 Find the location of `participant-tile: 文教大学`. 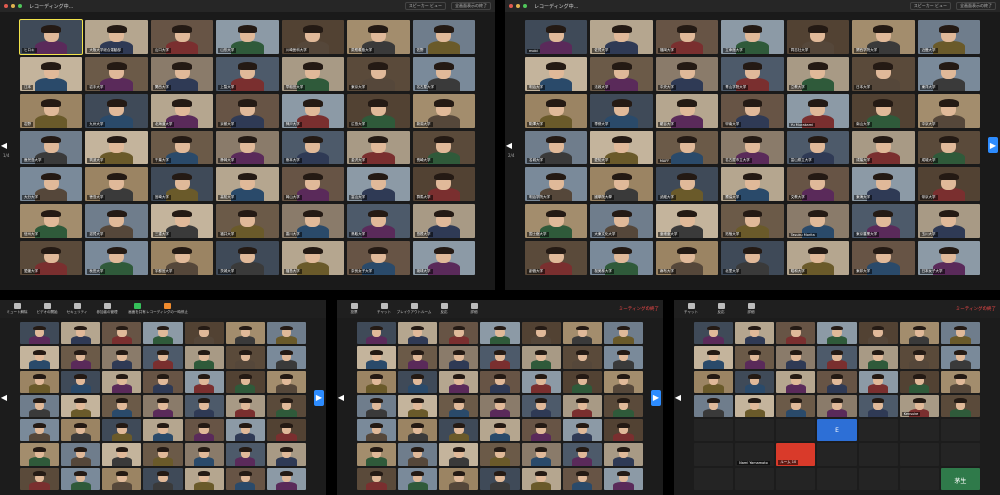

participant-tile: 文教大学 is located at coordinates (818, 184).